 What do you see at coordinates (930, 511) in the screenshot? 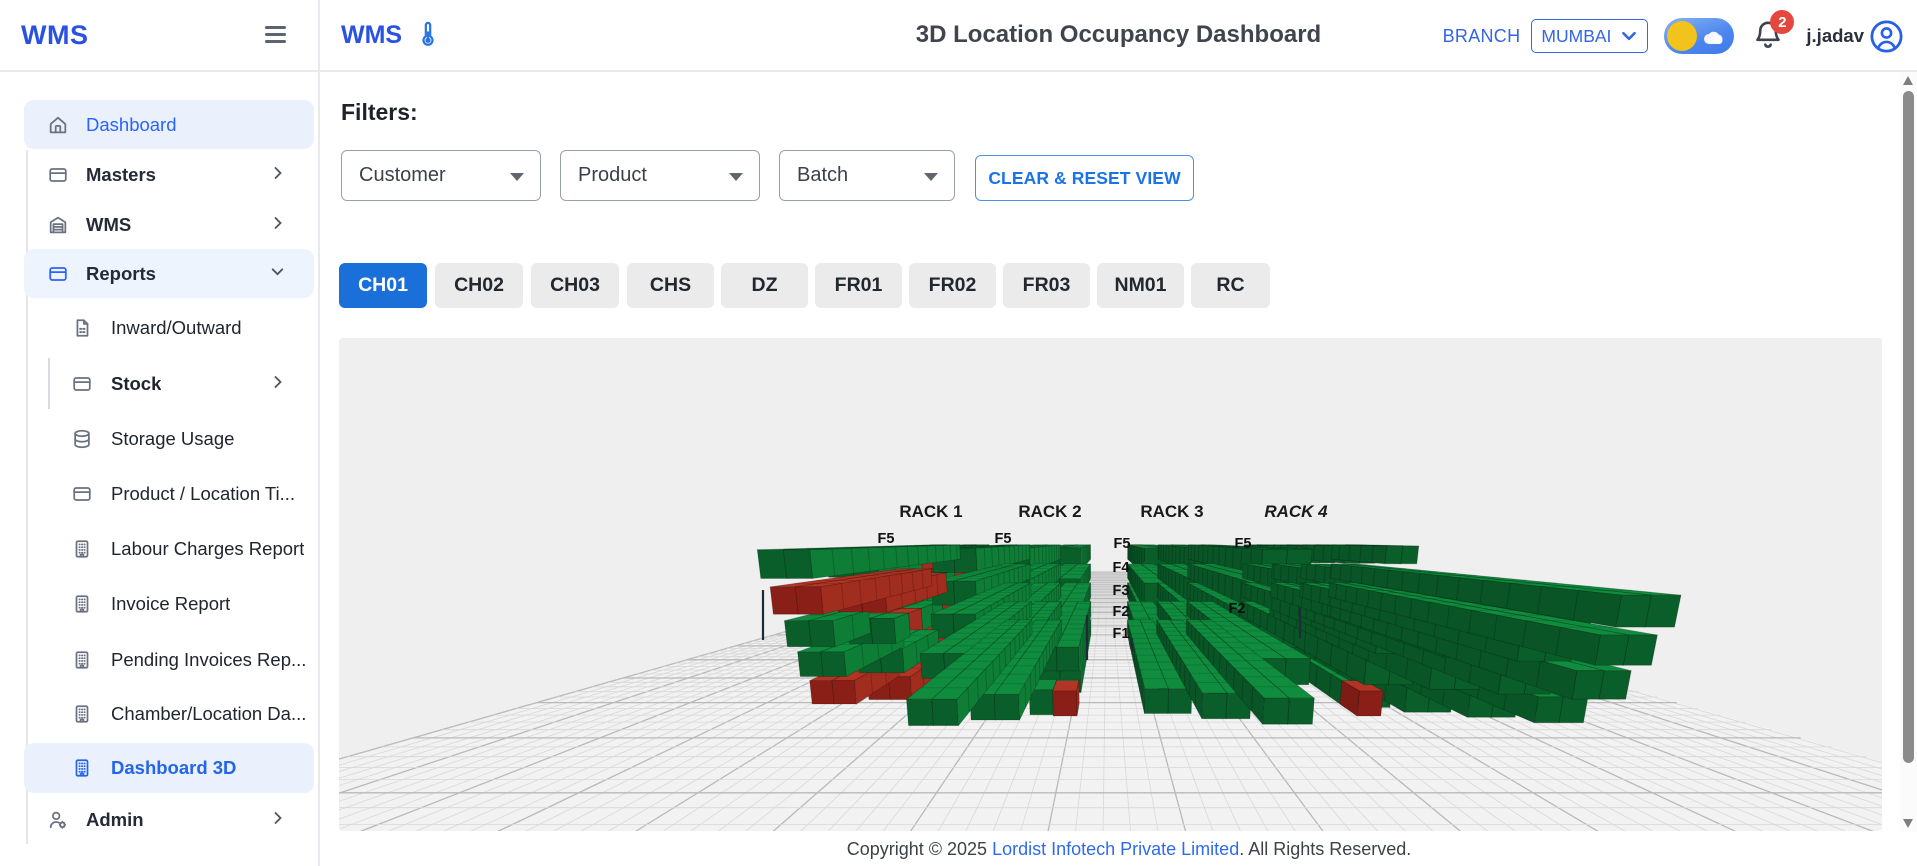
I see `svg-text: RACK 1` at bounding box center [930, 511].